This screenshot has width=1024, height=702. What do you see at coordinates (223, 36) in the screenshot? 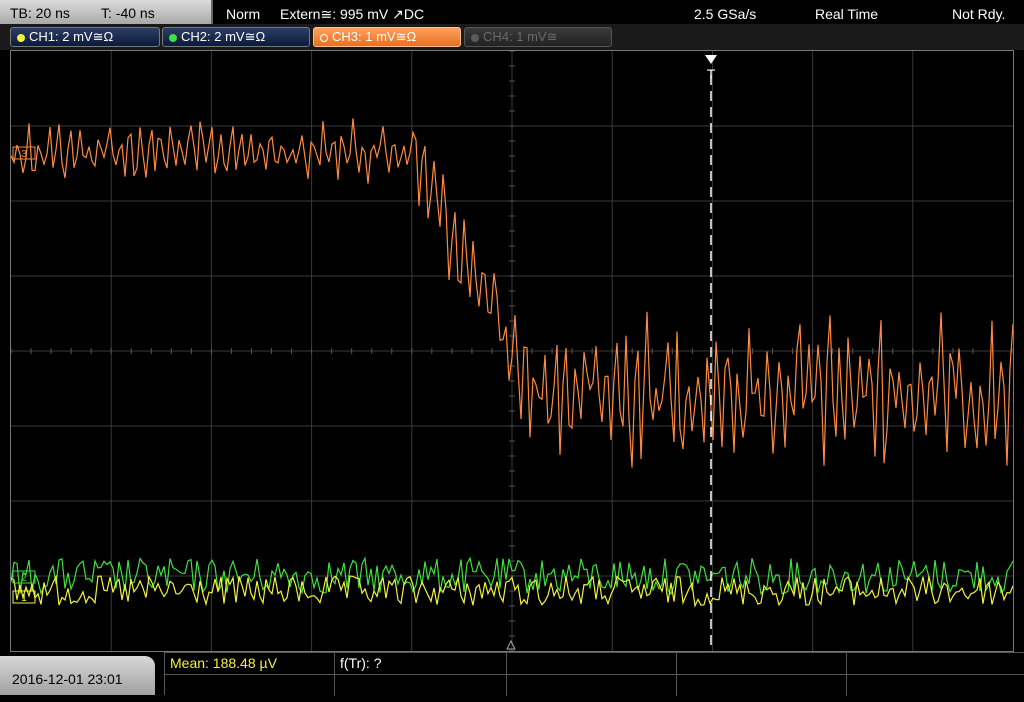
I see `channel-2-label: CH2: 2 mV≅Ω` at bounding box center [223, 36].